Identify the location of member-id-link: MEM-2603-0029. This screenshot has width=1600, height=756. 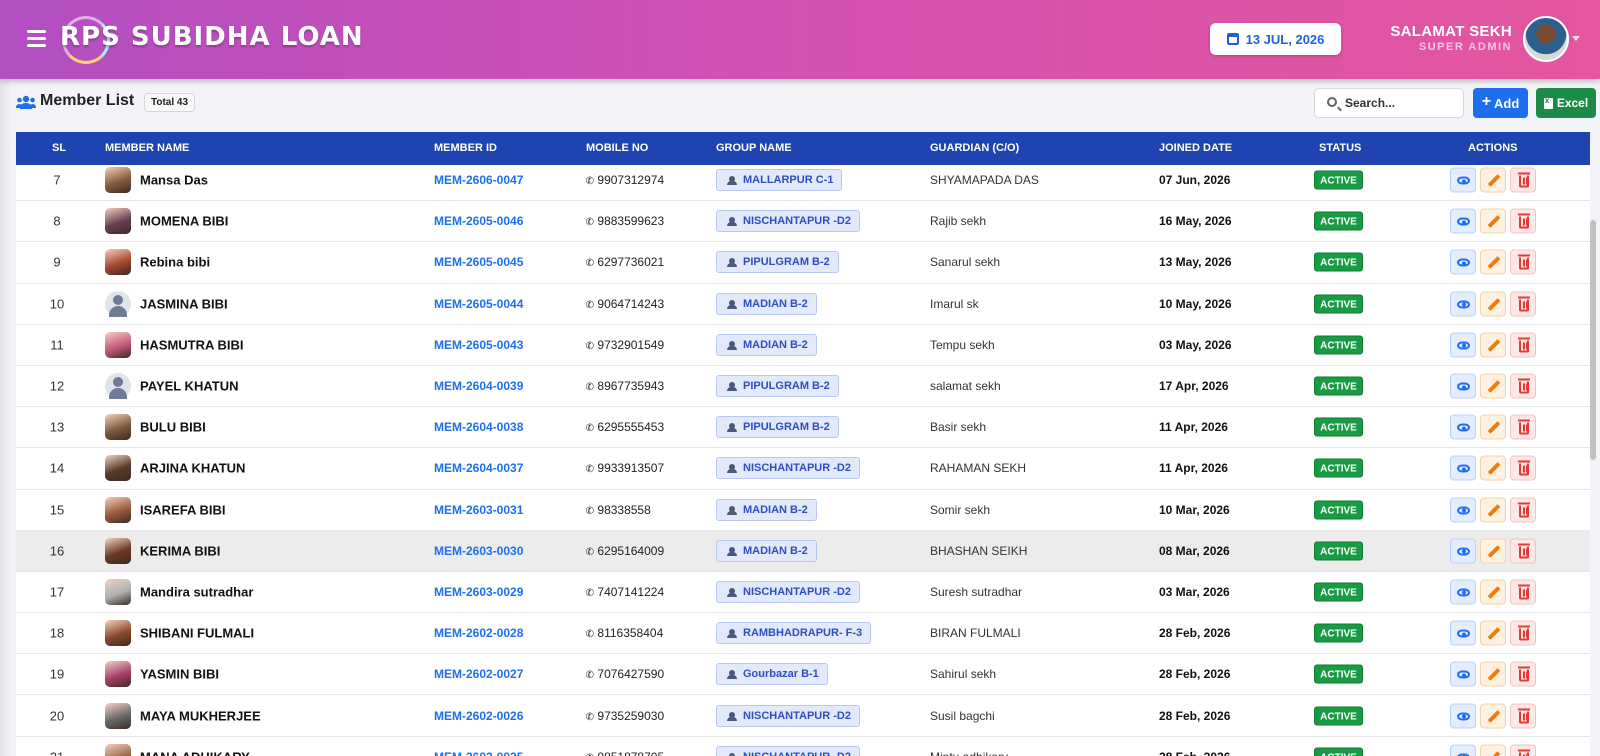
(478, 592).